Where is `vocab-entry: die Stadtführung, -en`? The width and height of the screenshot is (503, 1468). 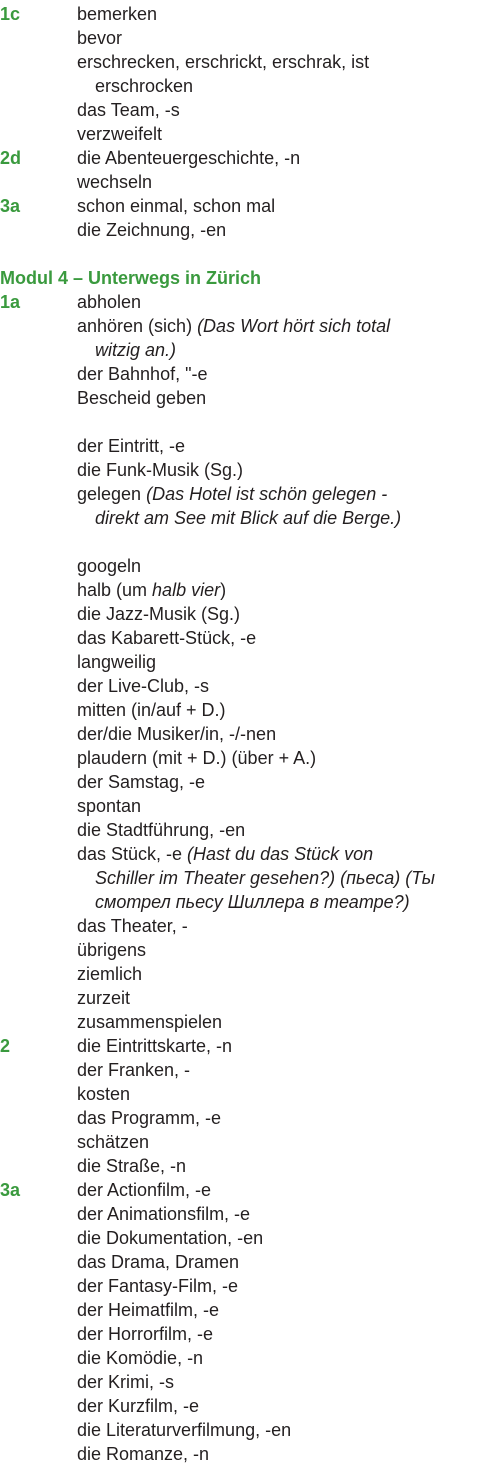
vocab-entry: die Stadtführung, -en is located at coordinates (161, 830).